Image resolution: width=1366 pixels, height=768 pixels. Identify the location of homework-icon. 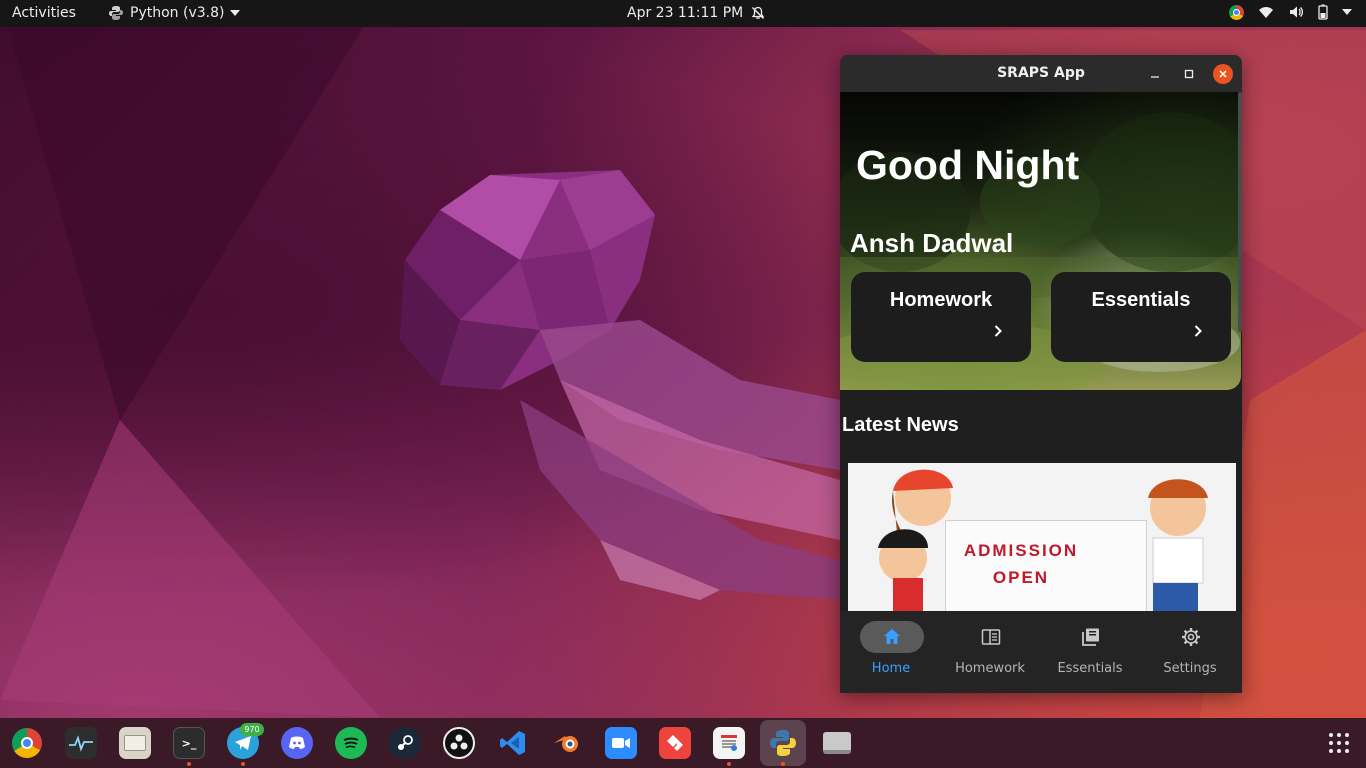
(991, 637).